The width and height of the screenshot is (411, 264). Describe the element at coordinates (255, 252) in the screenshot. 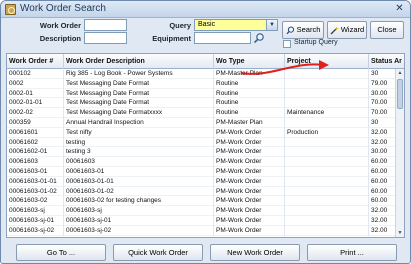

I see `new-work-order-button: New Work Order` at that location.